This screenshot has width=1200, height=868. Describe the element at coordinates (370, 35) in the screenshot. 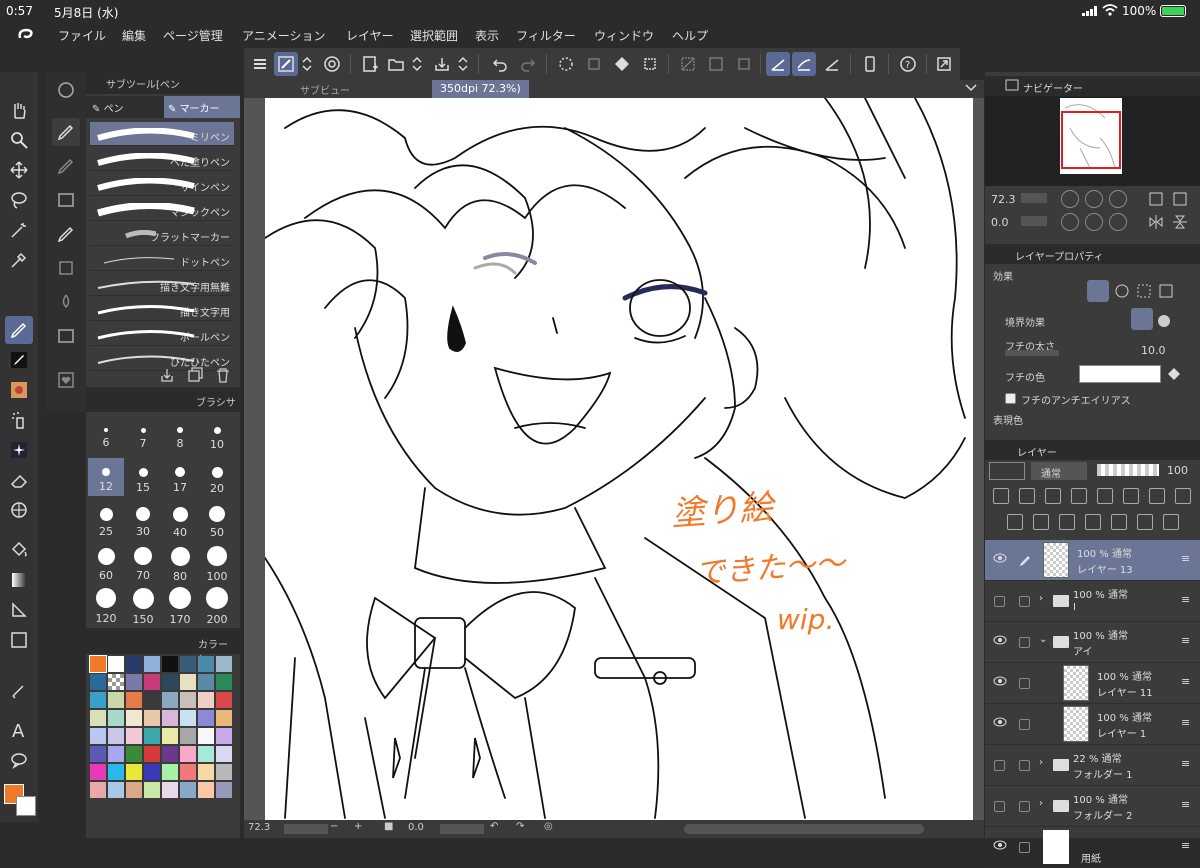

I see `menu-layer: レイヤー` at that location.